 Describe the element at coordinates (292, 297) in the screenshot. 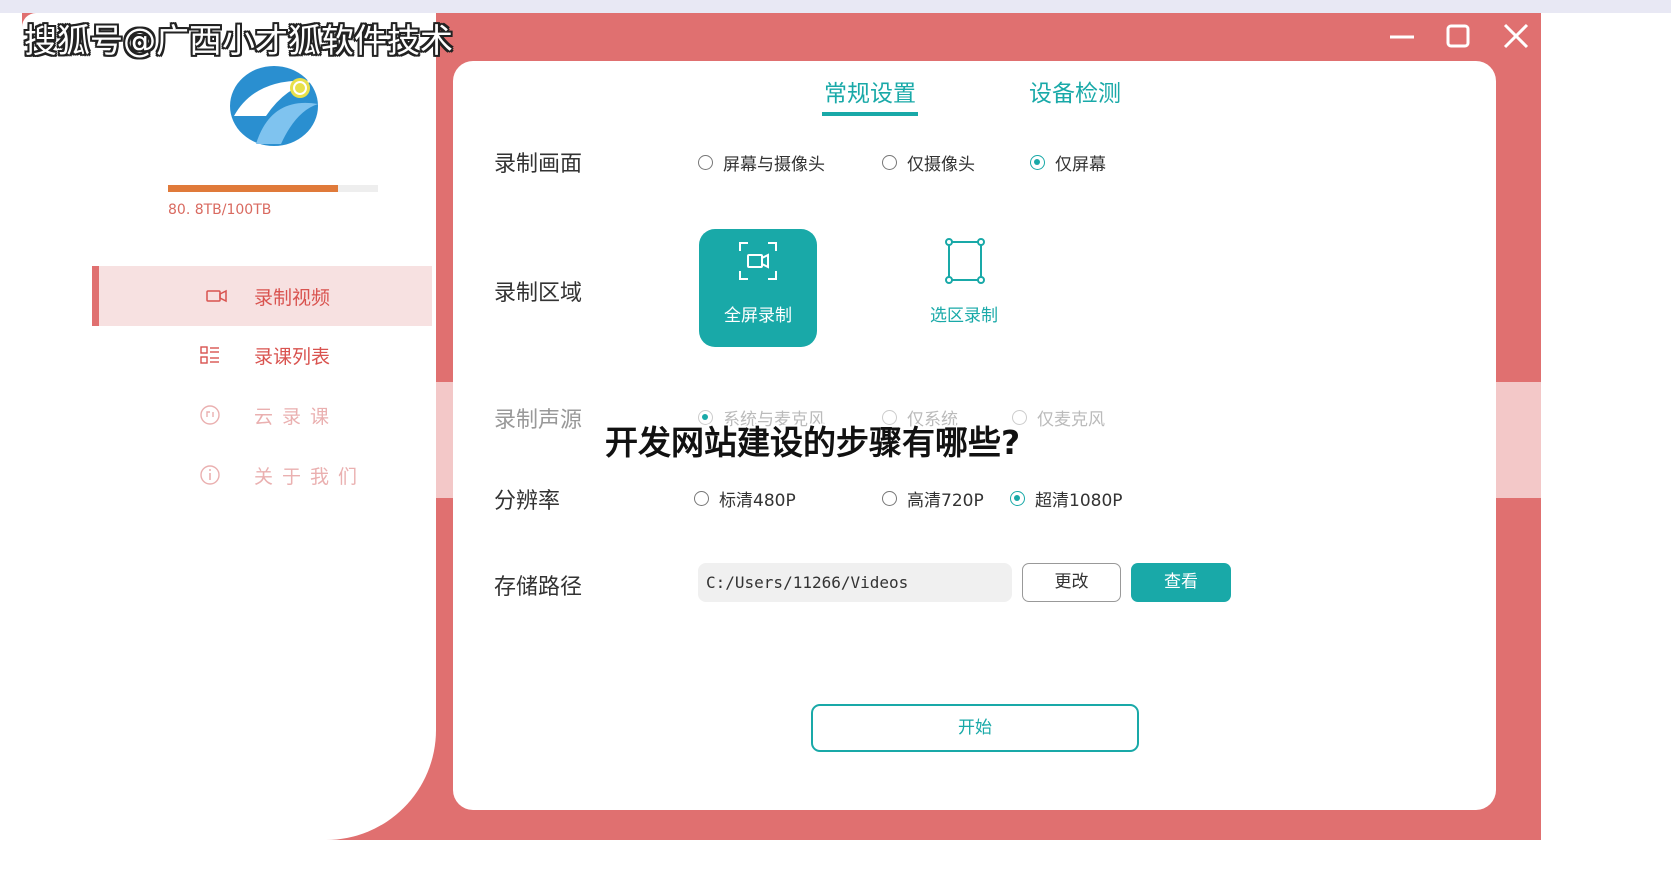

I see `sidebar-item-label: 录制视频` at that location.